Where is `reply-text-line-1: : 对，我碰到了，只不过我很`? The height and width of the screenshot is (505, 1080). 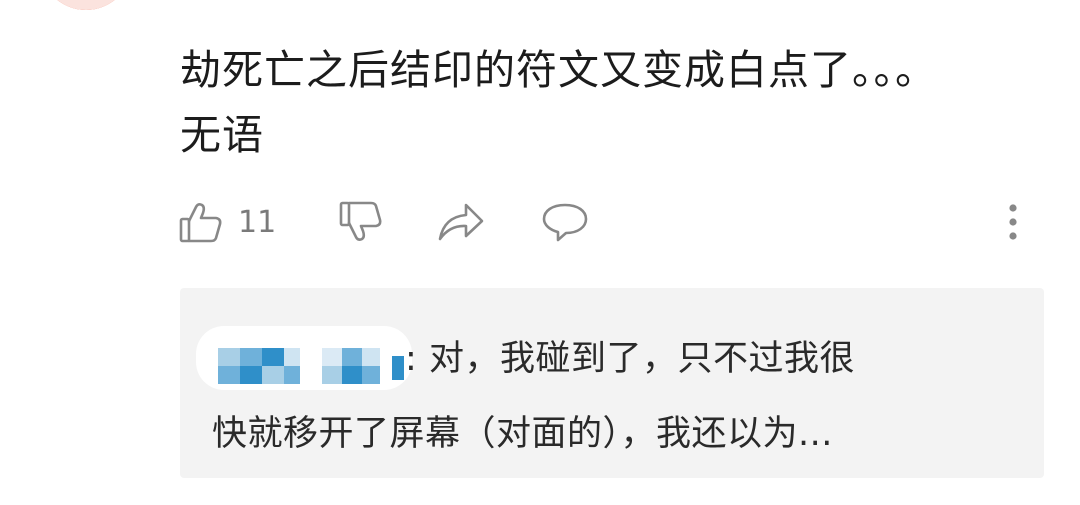
reply-text-line-1: : 对，我碰到了，只不过我很 is located at coordinates (630, 355).